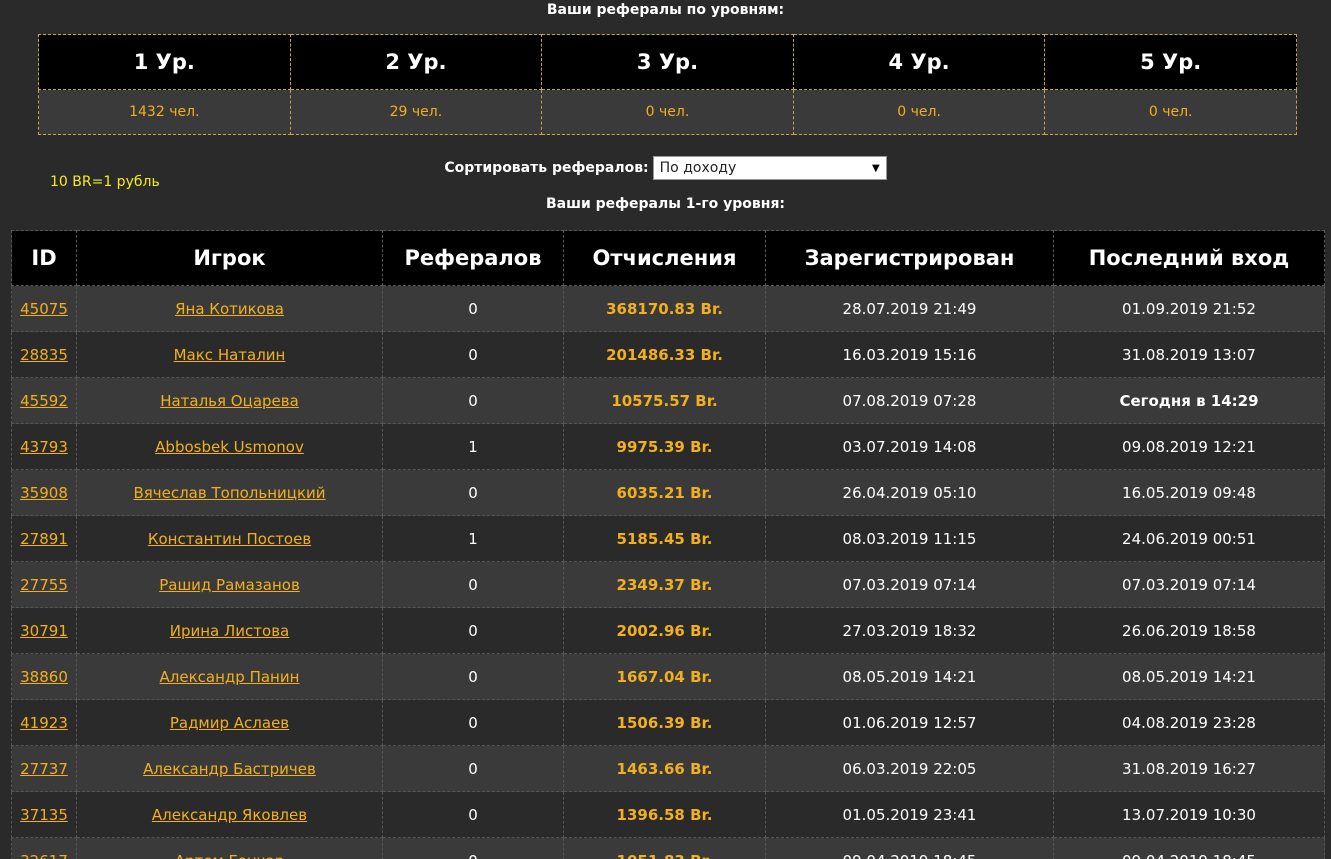 Image resolution: width=1331 pixels, height=859 pixels. I want to click on player-id-link: 30791, so click(44, 631).